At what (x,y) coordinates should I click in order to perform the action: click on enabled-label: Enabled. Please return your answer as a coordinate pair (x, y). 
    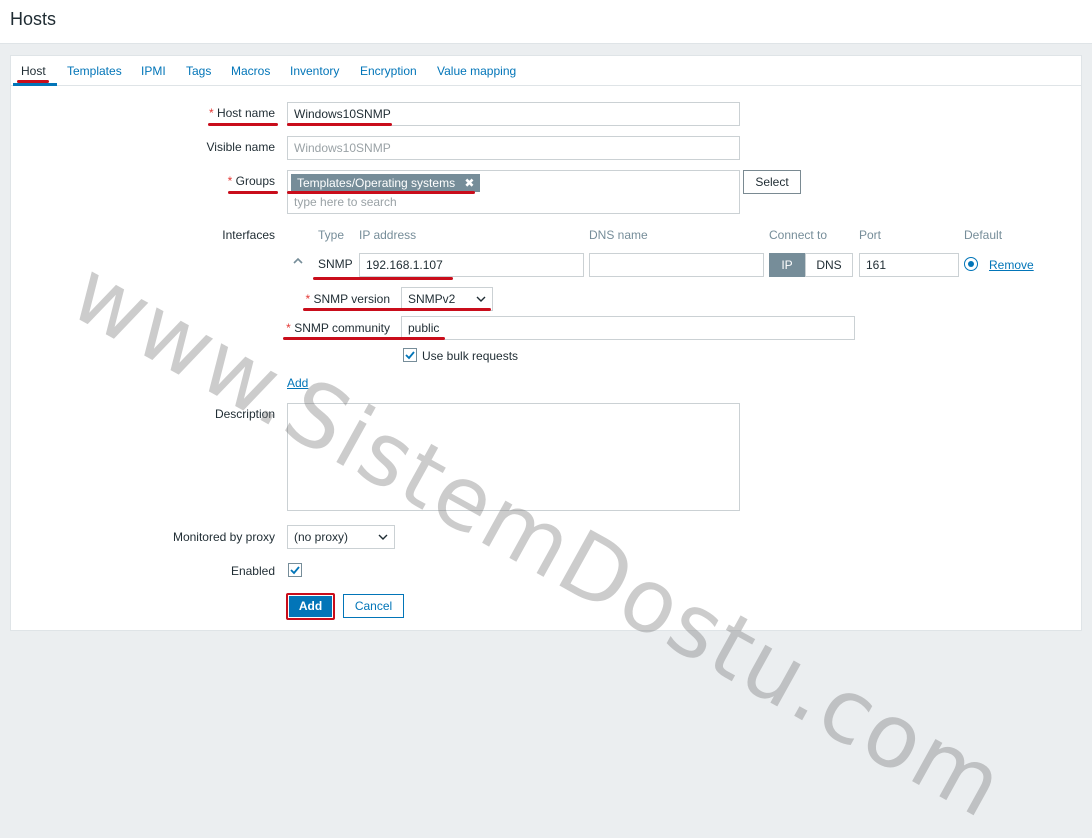
    Looking at the image, I should click on (252, 571).